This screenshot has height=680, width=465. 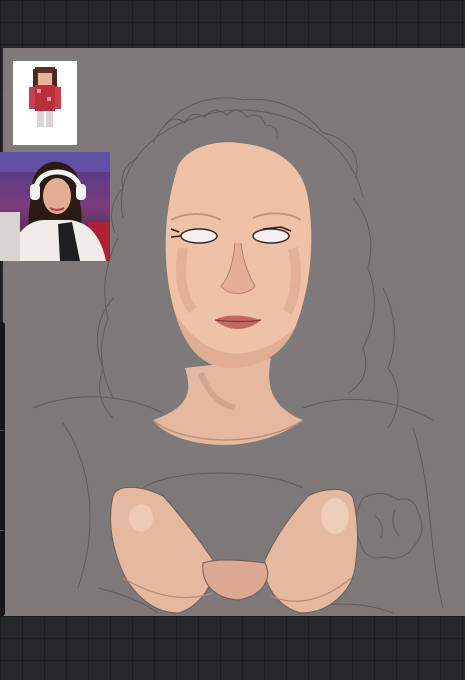 What do you see at coordinates (2, 469) in the screenshot?
I see `sidebar-handle-icon` at bounding box center [2, 469].